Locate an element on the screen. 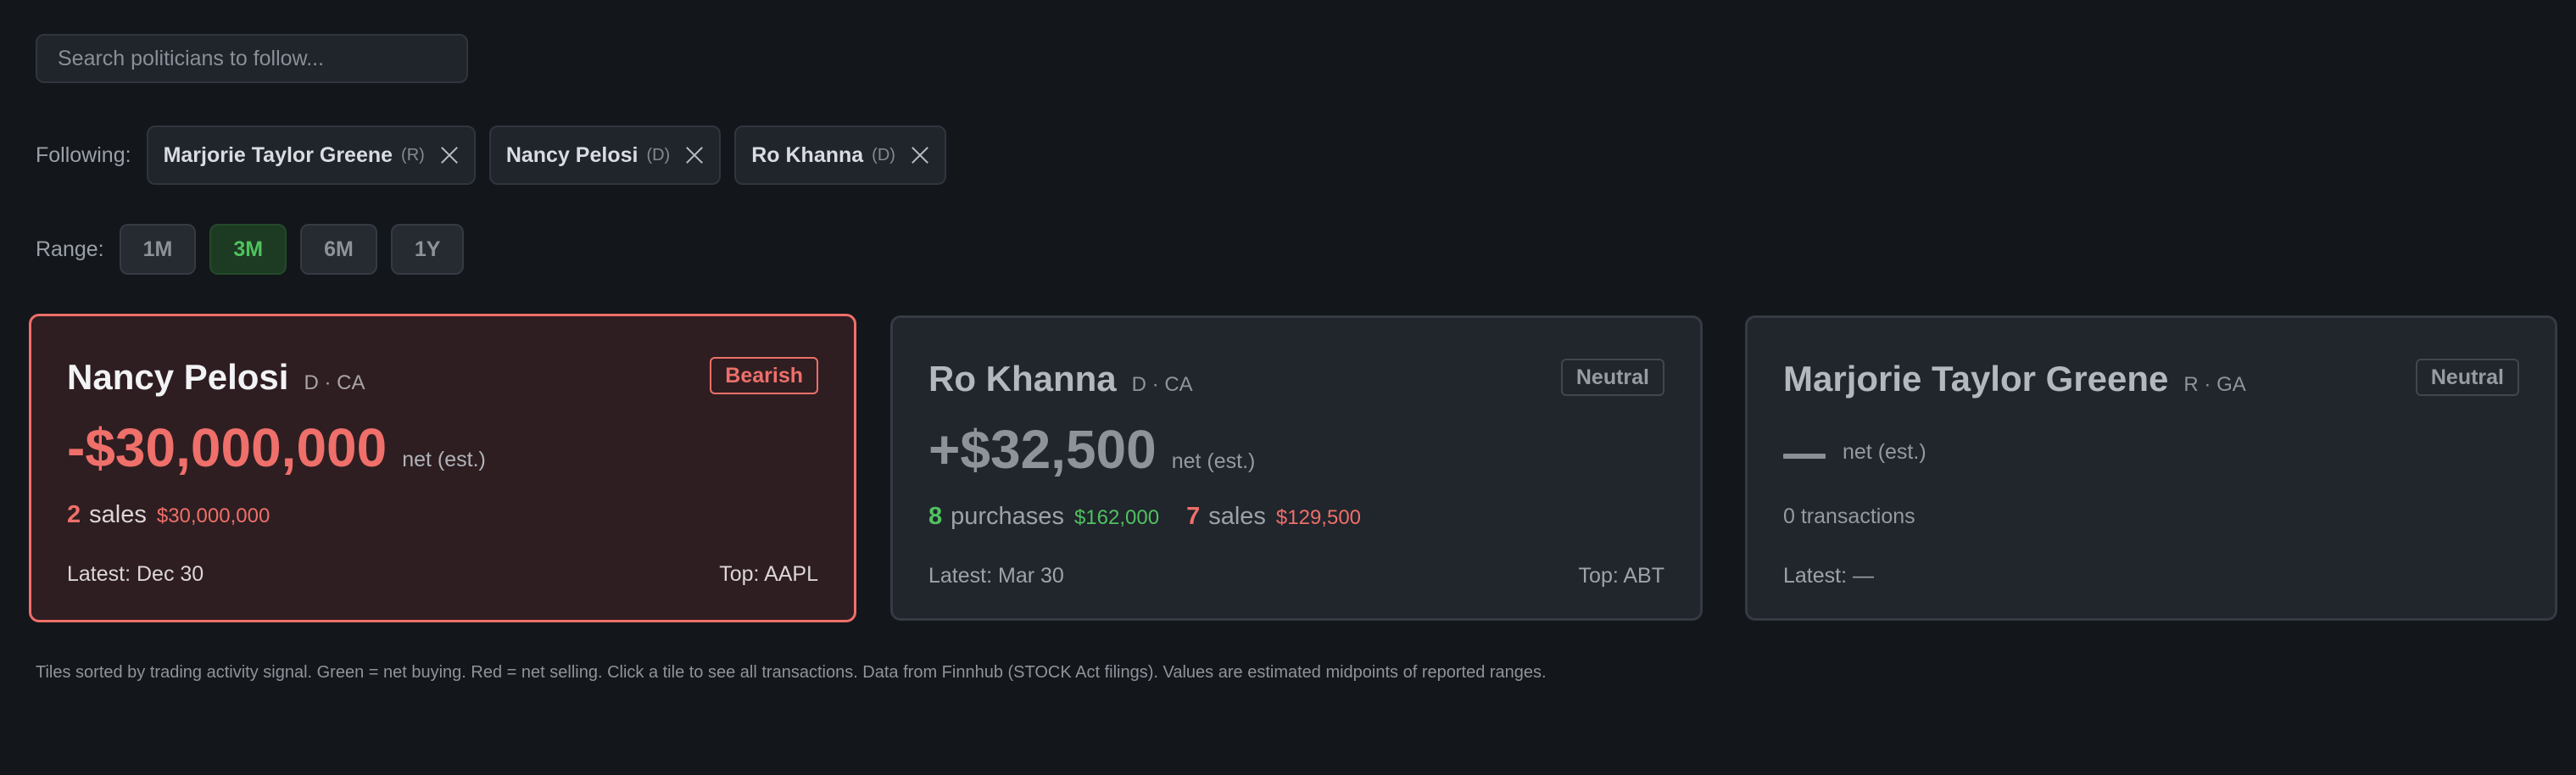  top-ticker: Top: AAPL is located at coordinates (768, 574).